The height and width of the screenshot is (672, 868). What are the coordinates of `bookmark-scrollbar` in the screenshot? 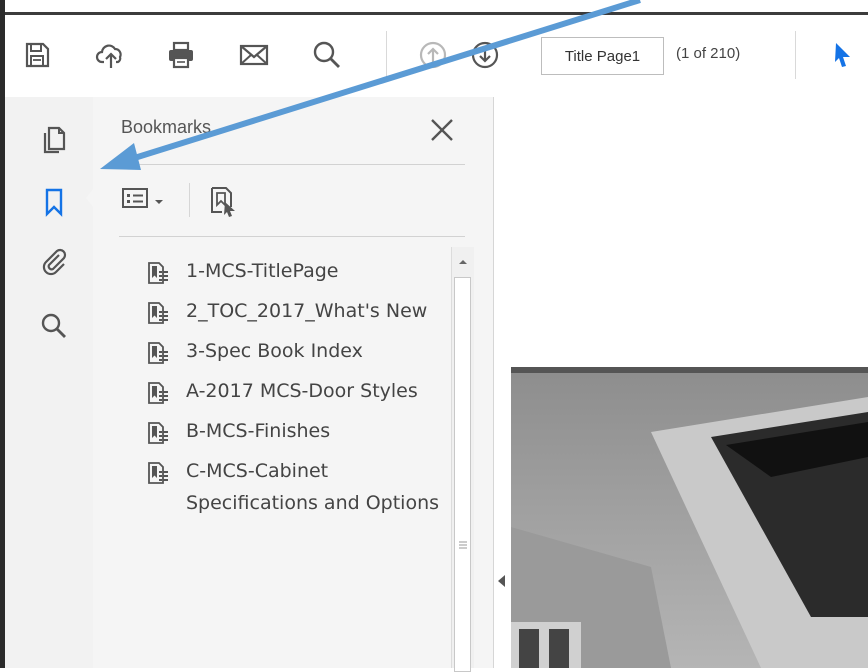 It's located at (462, 459).